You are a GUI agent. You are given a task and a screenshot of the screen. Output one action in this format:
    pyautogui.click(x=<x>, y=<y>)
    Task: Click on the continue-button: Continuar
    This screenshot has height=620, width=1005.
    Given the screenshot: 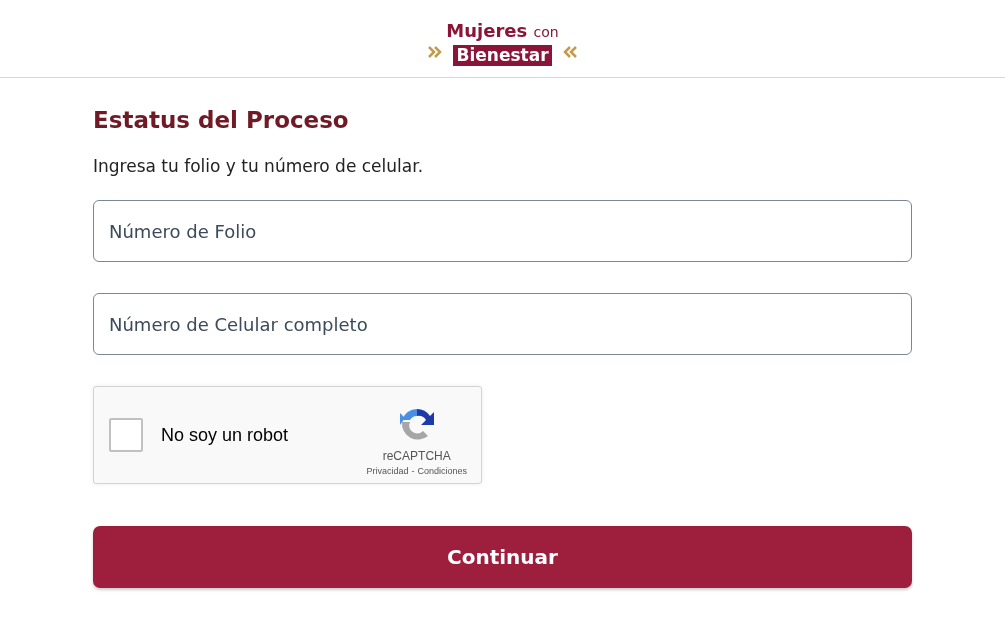 What is the action you would take?
    pyautogui.click(x=502, y=557)
    